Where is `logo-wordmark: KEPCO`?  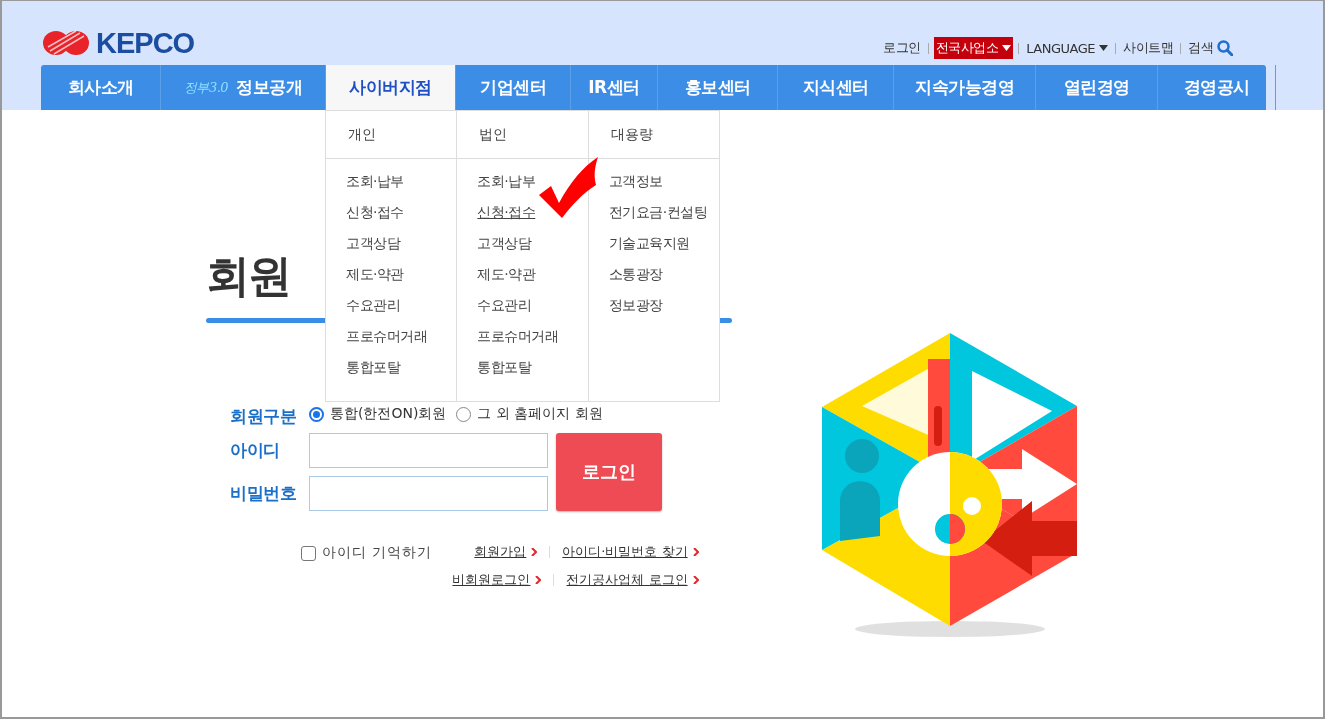
logo-wordmark: KEPCO is located at coordinates (145, 43).